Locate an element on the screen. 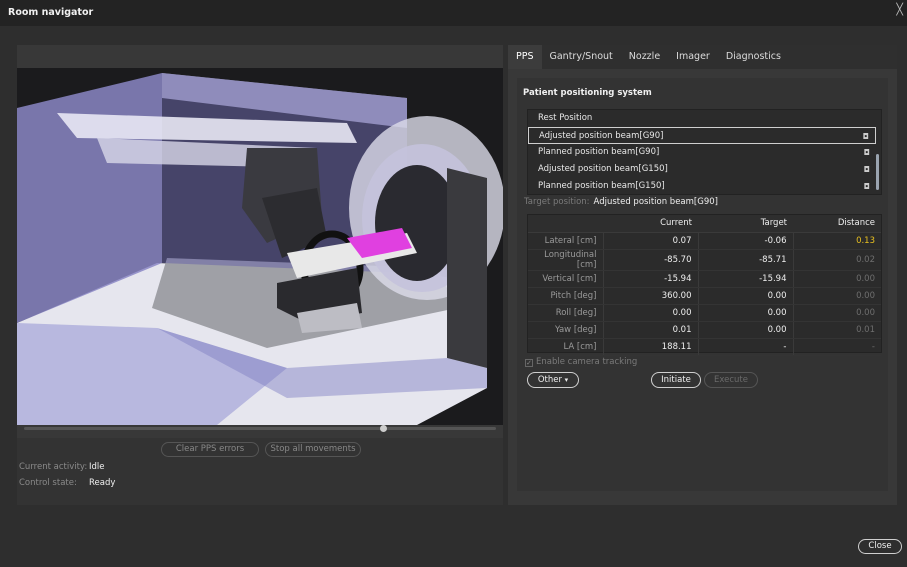 The width and height of the screenshot is (907, 567). table-row: Vertical [cm] -15.94 -15.94 0.00 is located at coordinates (704, 279).